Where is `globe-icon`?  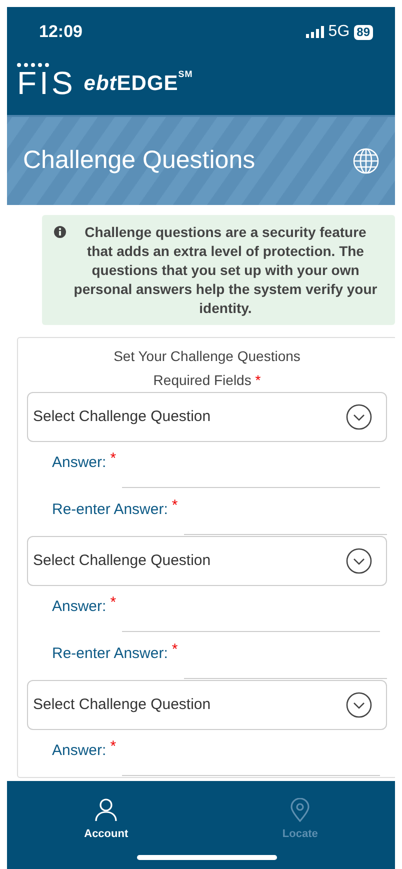
globe-icon is located at coordinates (366, 161).